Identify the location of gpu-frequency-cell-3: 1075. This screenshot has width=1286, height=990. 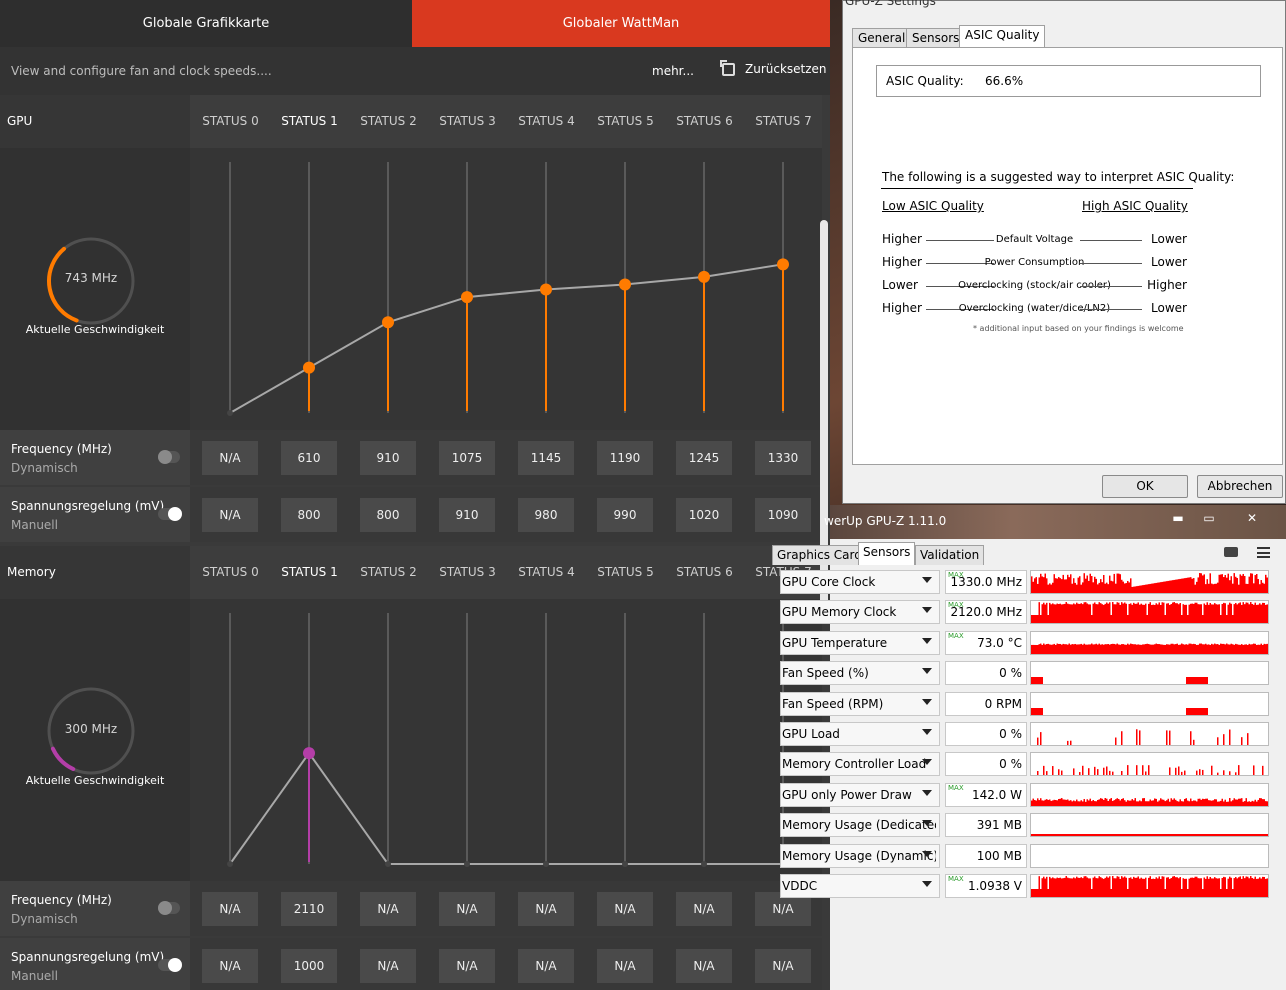
(467, 458).